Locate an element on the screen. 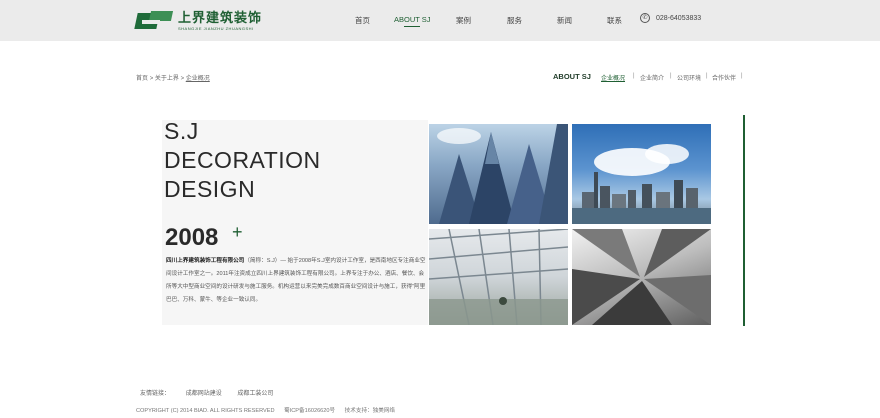 The width and height of the screenshot is (880, 418). city-skyline-icon is located at coordinates (641, 174).